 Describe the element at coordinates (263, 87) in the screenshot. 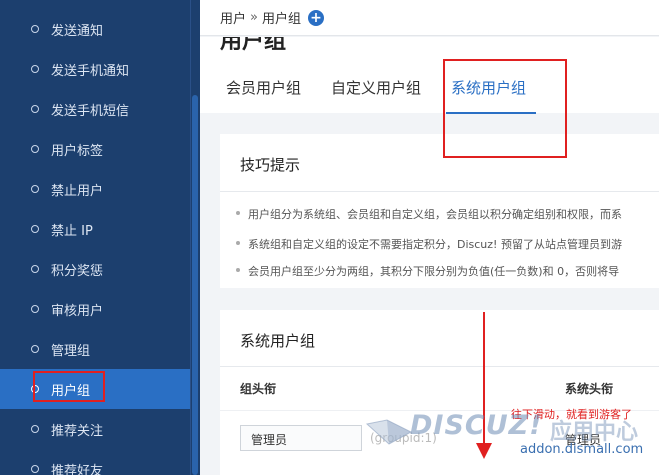

I see `tab-member-groups: 会员用户组` at that location.